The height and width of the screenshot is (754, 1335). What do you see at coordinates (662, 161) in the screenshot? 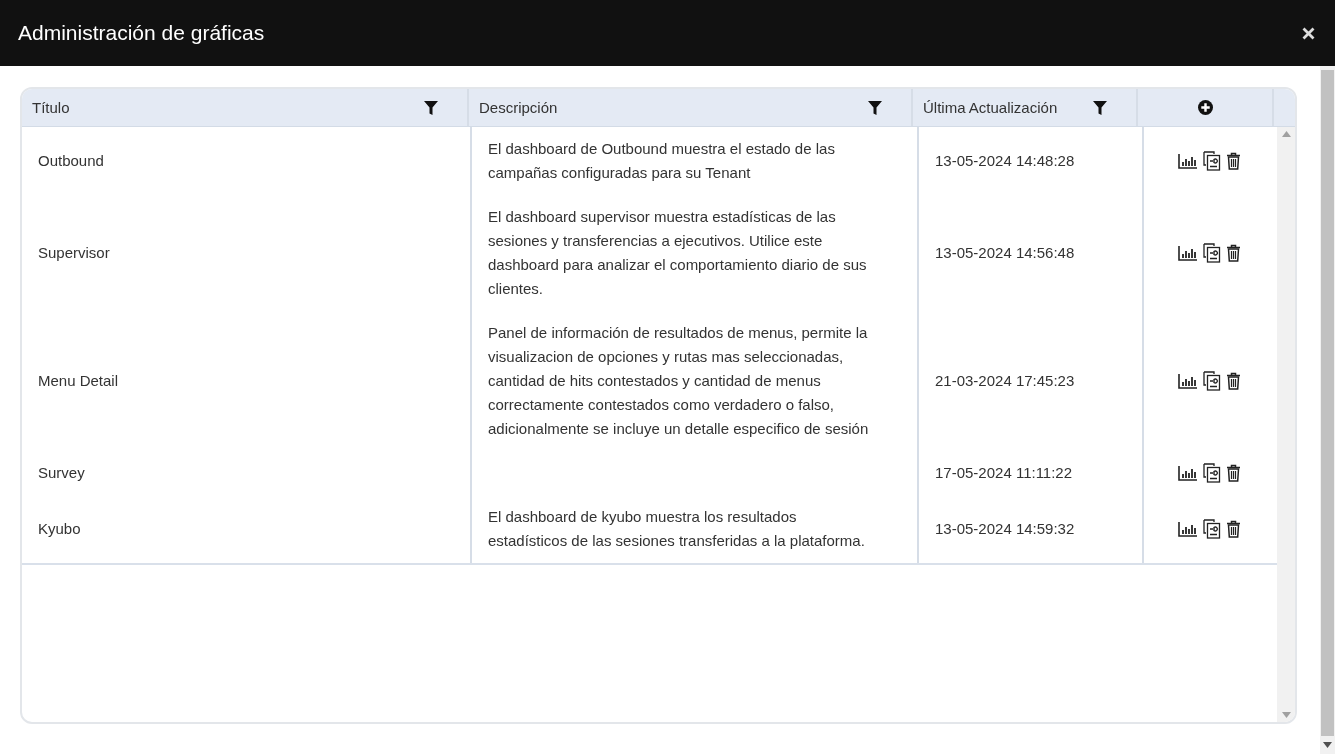
I see `description-cell-text: El dashboard de Outbound muestra el estado de las campañas configuradas para su Tenant` at bounding box center [662, 161].